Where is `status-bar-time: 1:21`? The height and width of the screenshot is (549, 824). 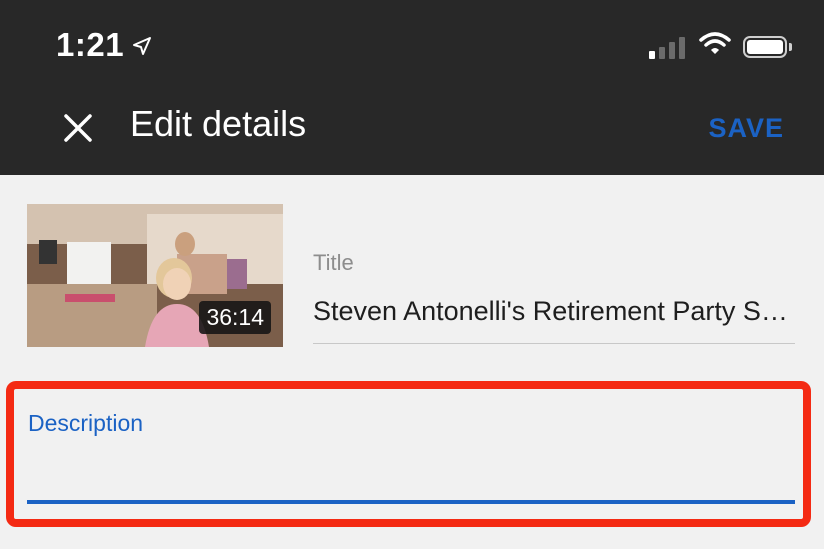
status-bar-time: 1:21 is located at coordinates (104, 45).